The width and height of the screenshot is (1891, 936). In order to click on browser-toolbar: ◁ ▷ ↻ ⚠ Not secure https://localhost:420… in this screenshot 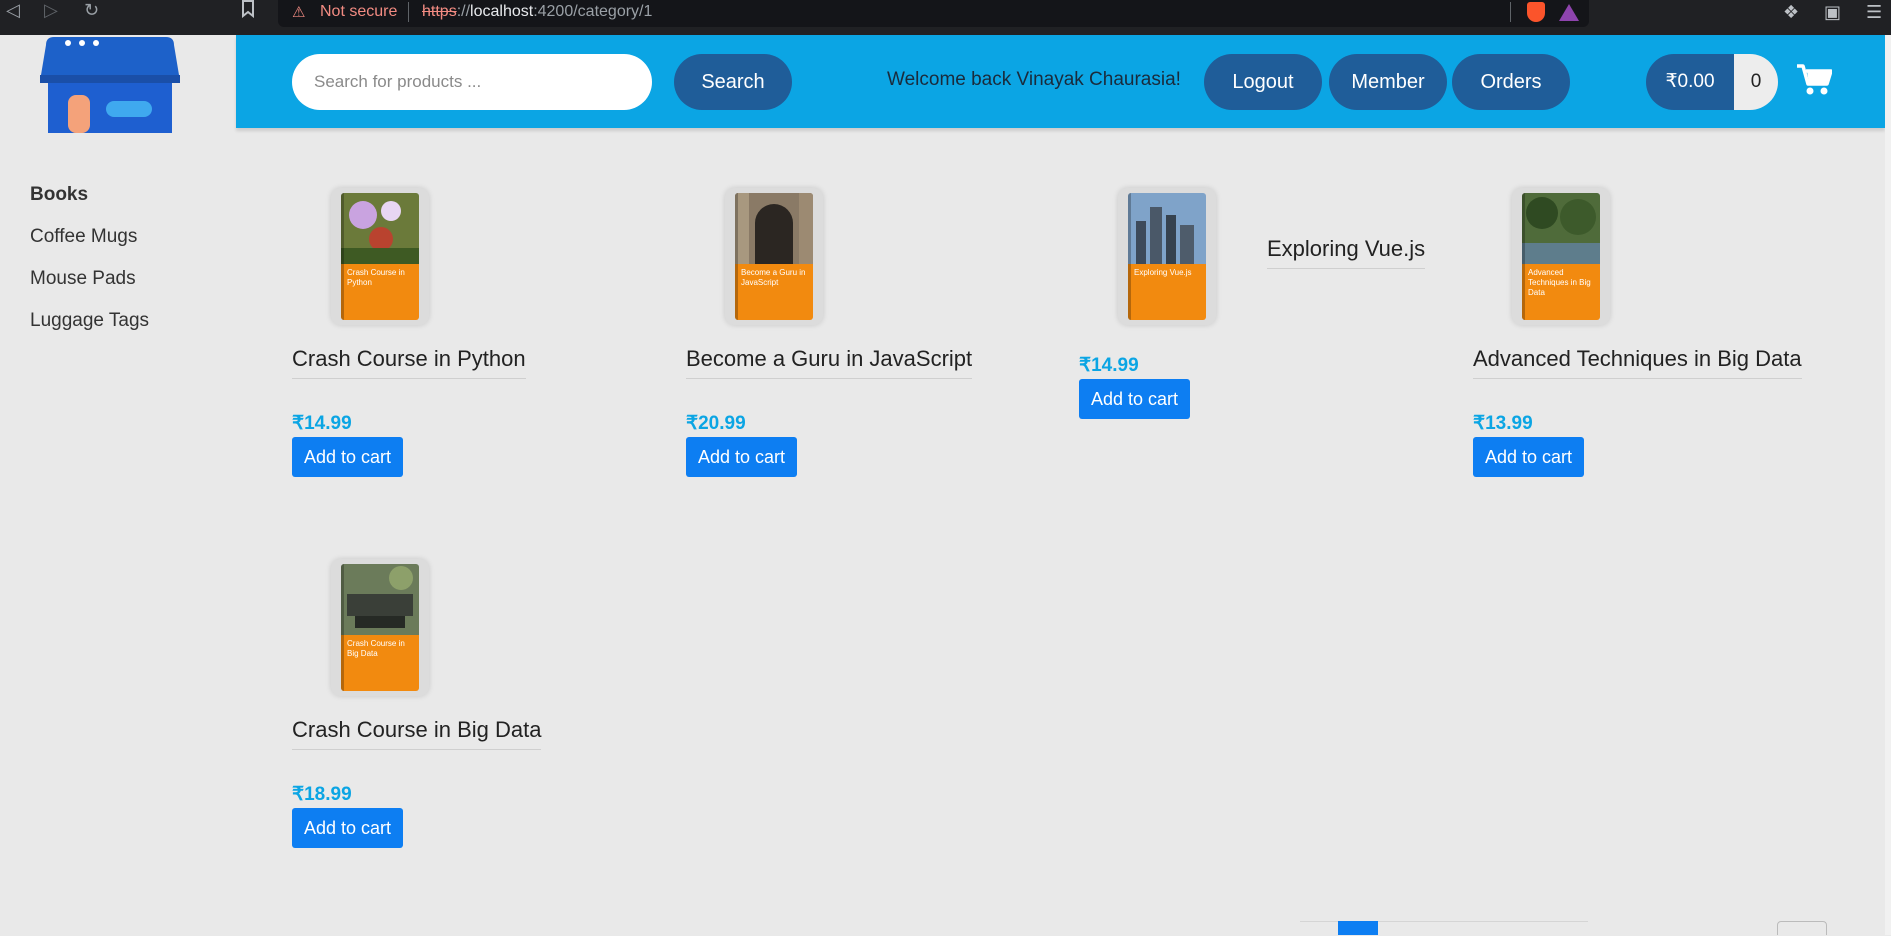, I will do `click(945, 17)`.